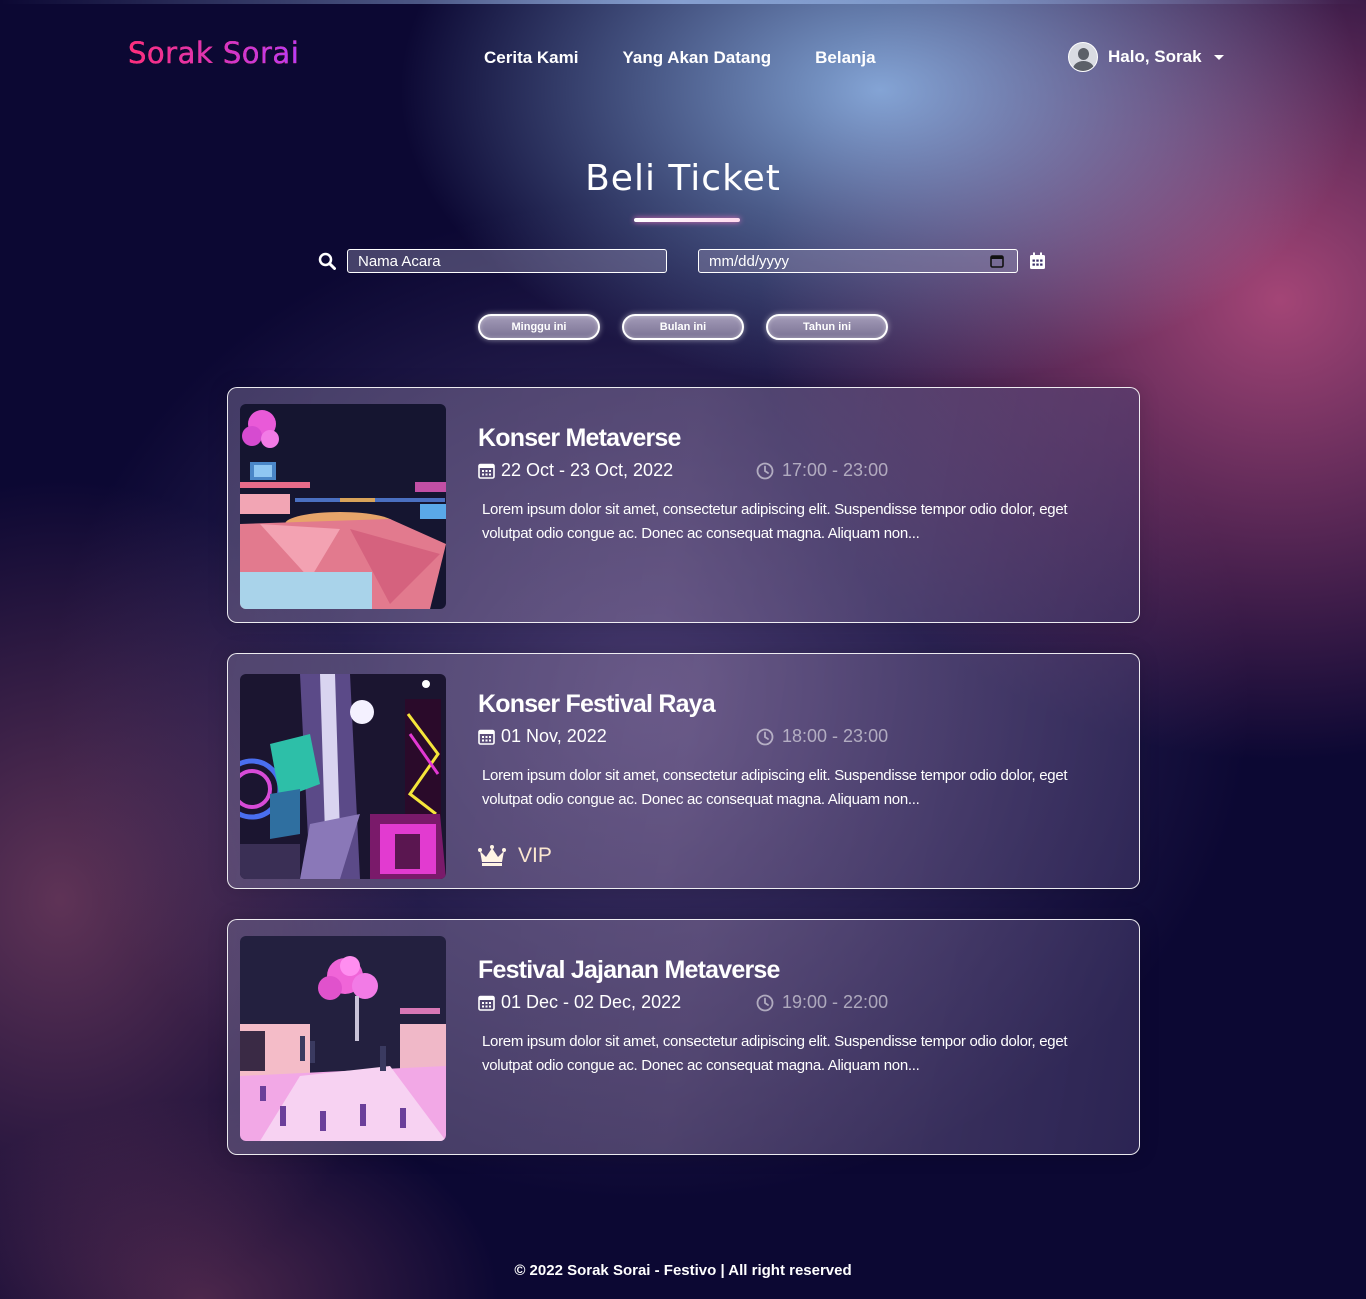 This screenshot has width=1366, height=1299. What do you see at coordinates (997, 261) in the screenshot?
I see `date-picker-icon` at bounding box center [997, 261].